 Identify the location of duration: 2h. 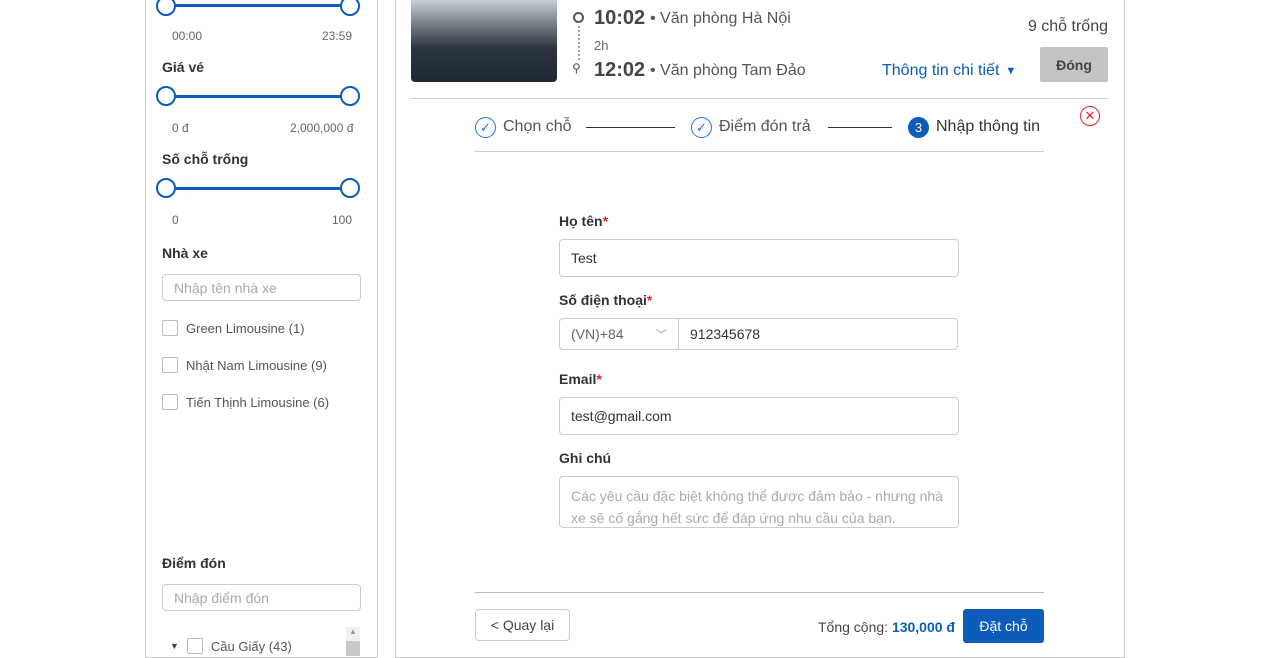
(601, 45).